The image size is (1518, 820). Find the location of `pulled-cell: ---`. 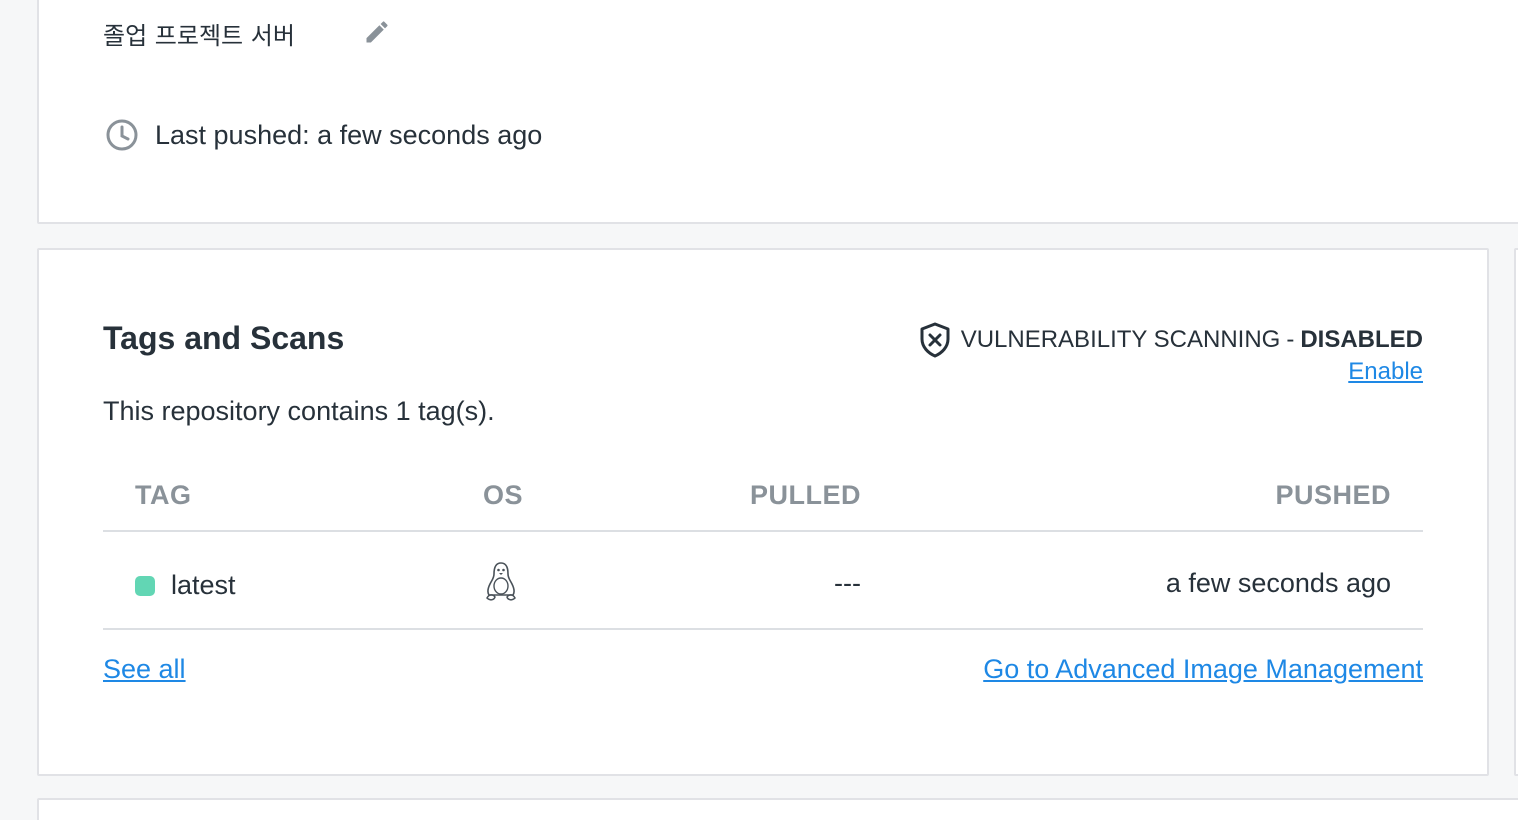

pulled-cell: --- is located at coordinates (847, 583).